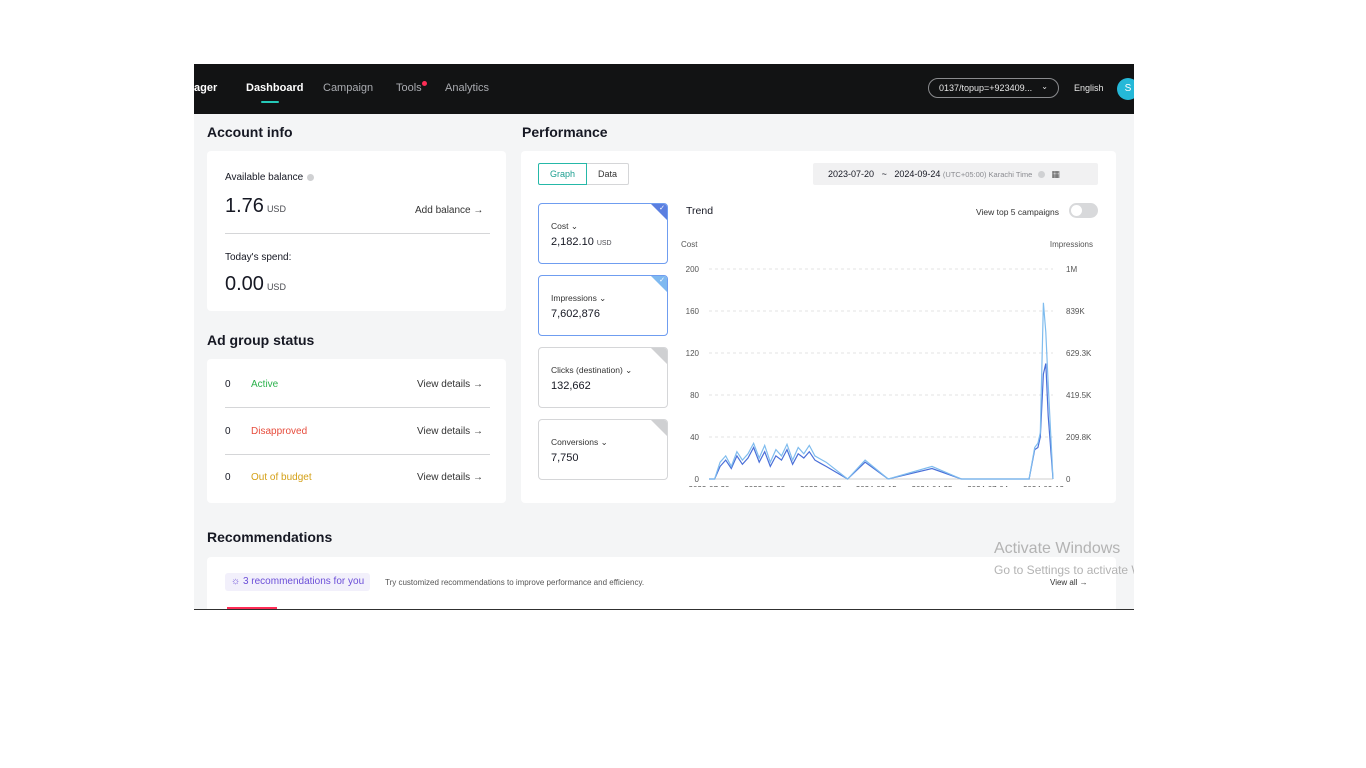  What do you see at coordinates (348, 88) in the screenshot?
I see `nav-item-campaign: Campaign` at bounding box center [348, 88].